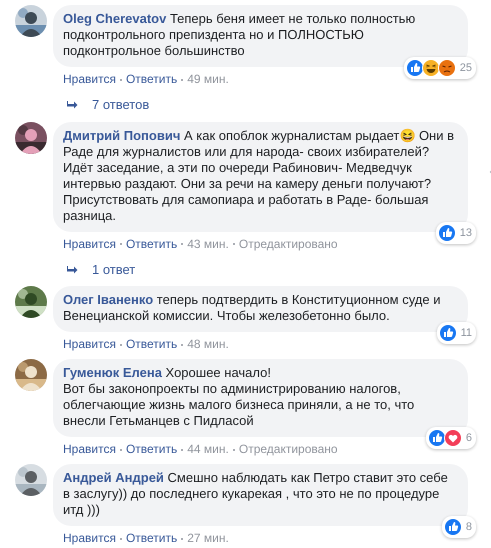 This screenshot has width=491, height=548. What do you see at coordinates (114, 269) in the screenshot?
I see `replies-link: 1 ответ` at bounding box center [114, 269].